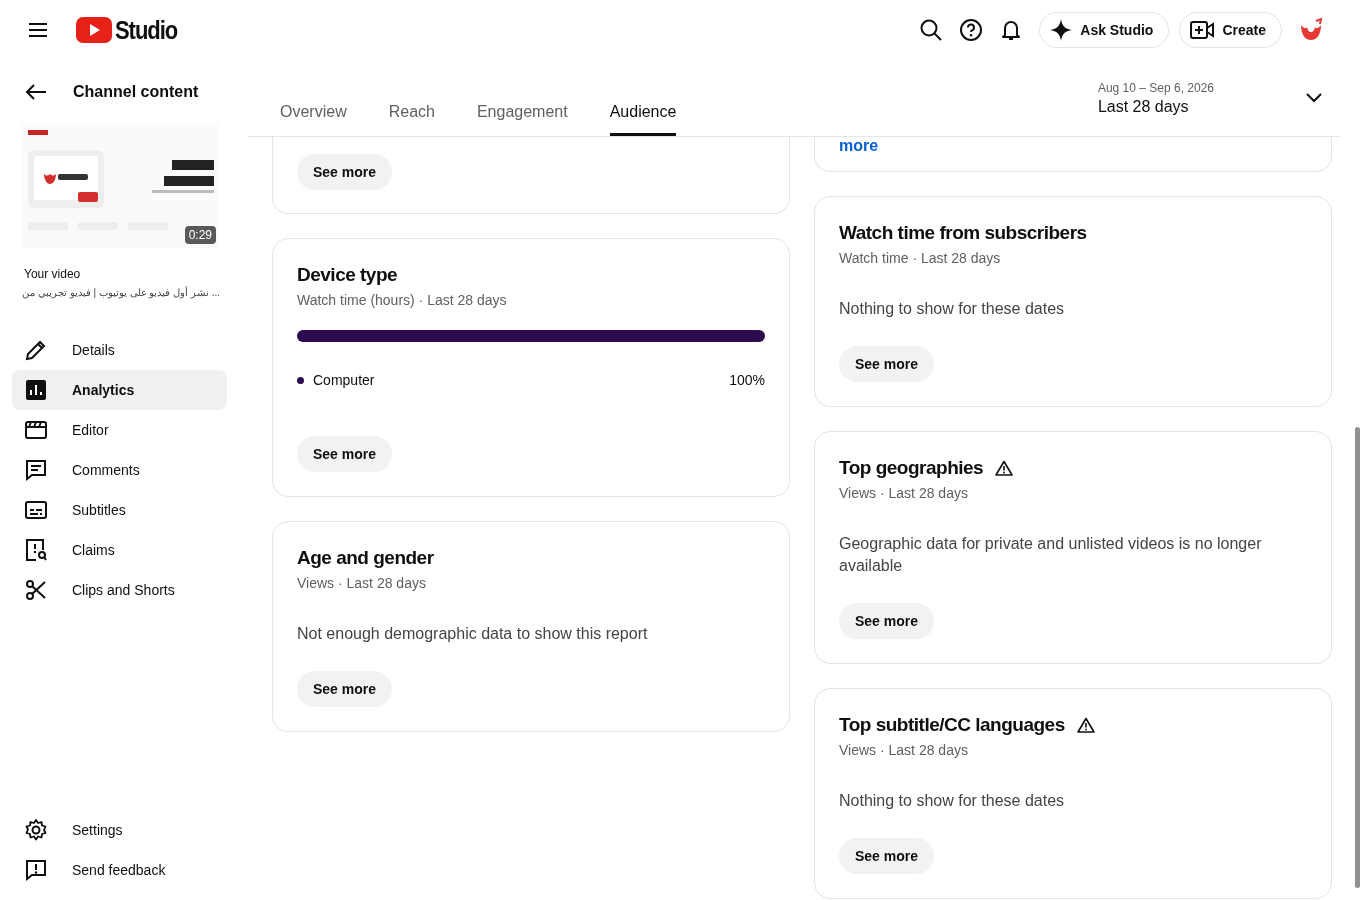 The image size is (1366, 900). Describe the element at coordinates (146, 30) in the screenshot. I see `logo-text: Studio` at that location.